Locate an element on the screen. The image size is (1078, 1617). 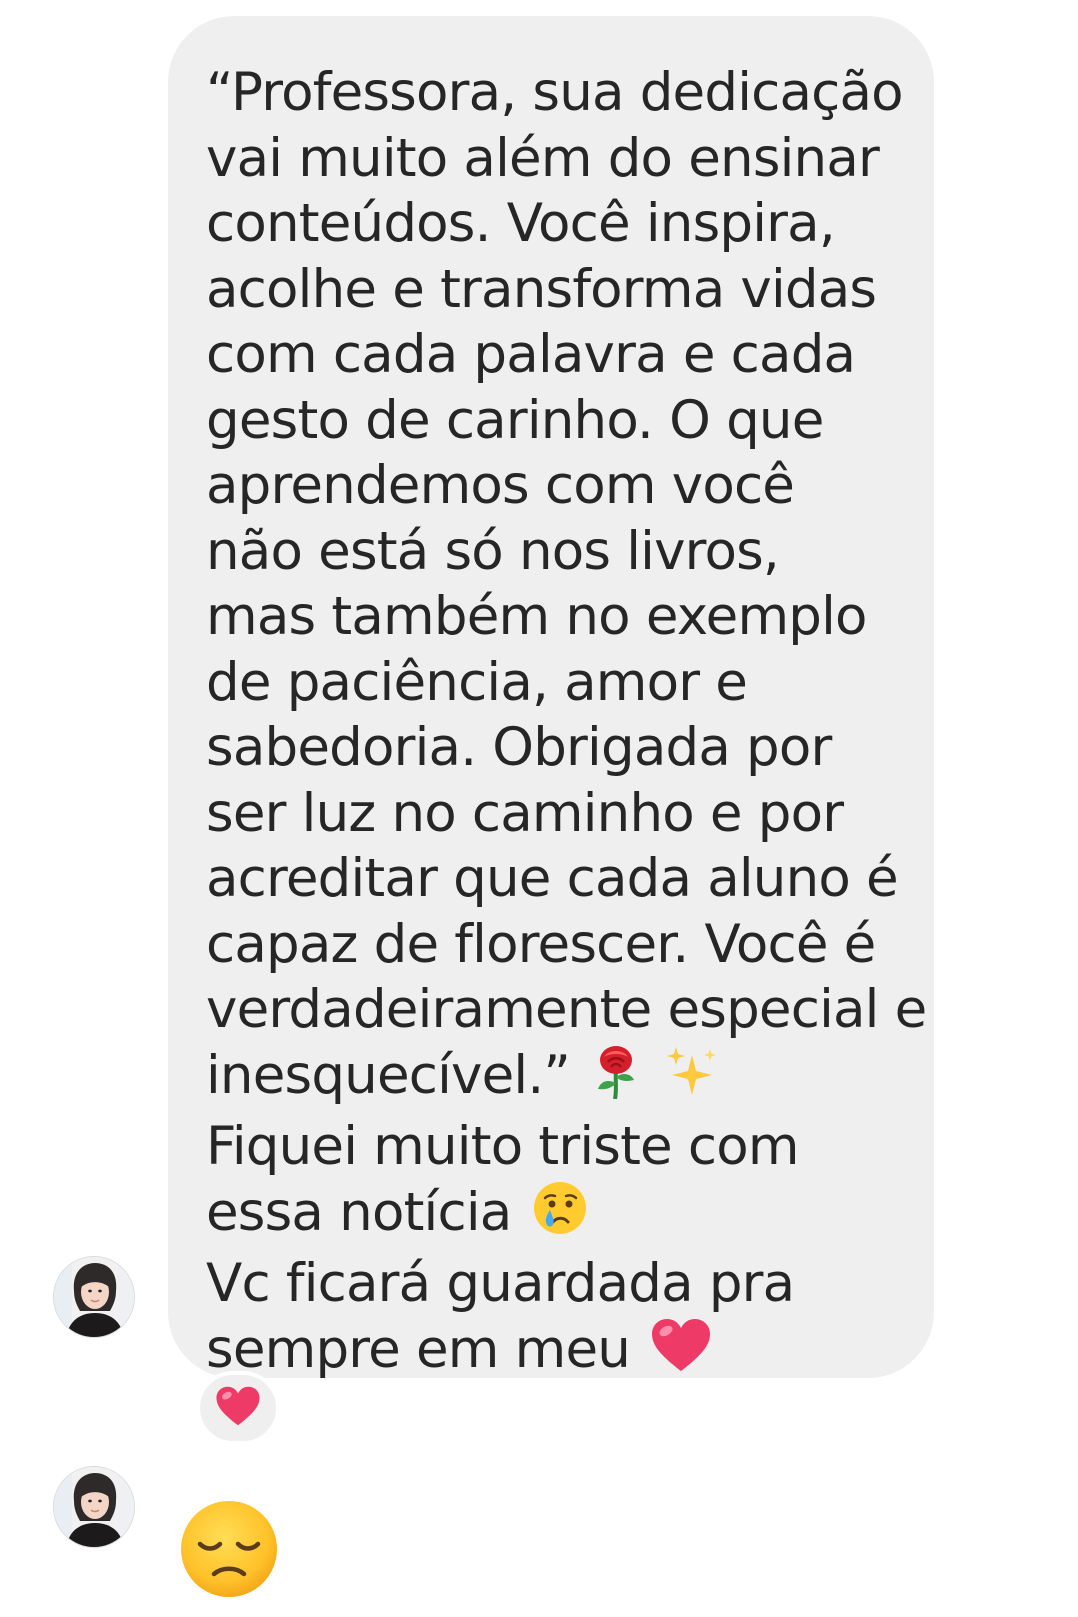
rose-emoji is located at coordinates (616, 1080).